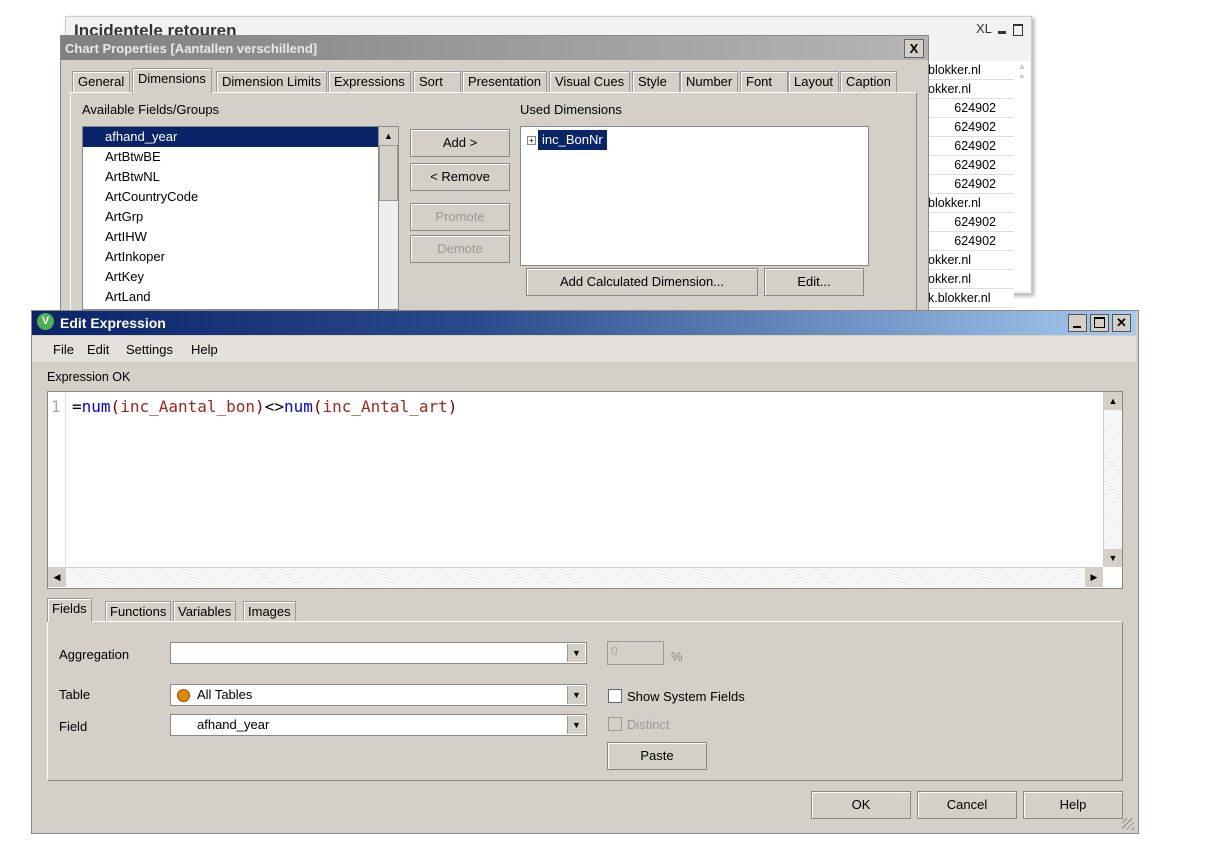  What do you see at coordinates (151, 109) in the screenshot?
I see `available-fields-label: Available Fields/Groups` at bounding box center [151, 109].